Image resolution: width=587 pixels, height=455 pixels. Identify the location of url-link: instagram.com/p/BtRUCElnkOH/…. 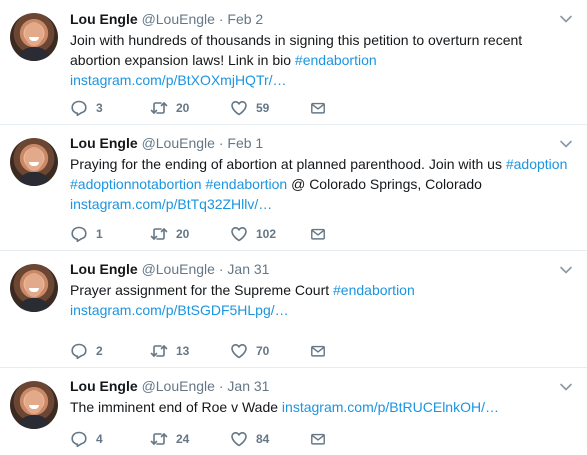
(390, 407).